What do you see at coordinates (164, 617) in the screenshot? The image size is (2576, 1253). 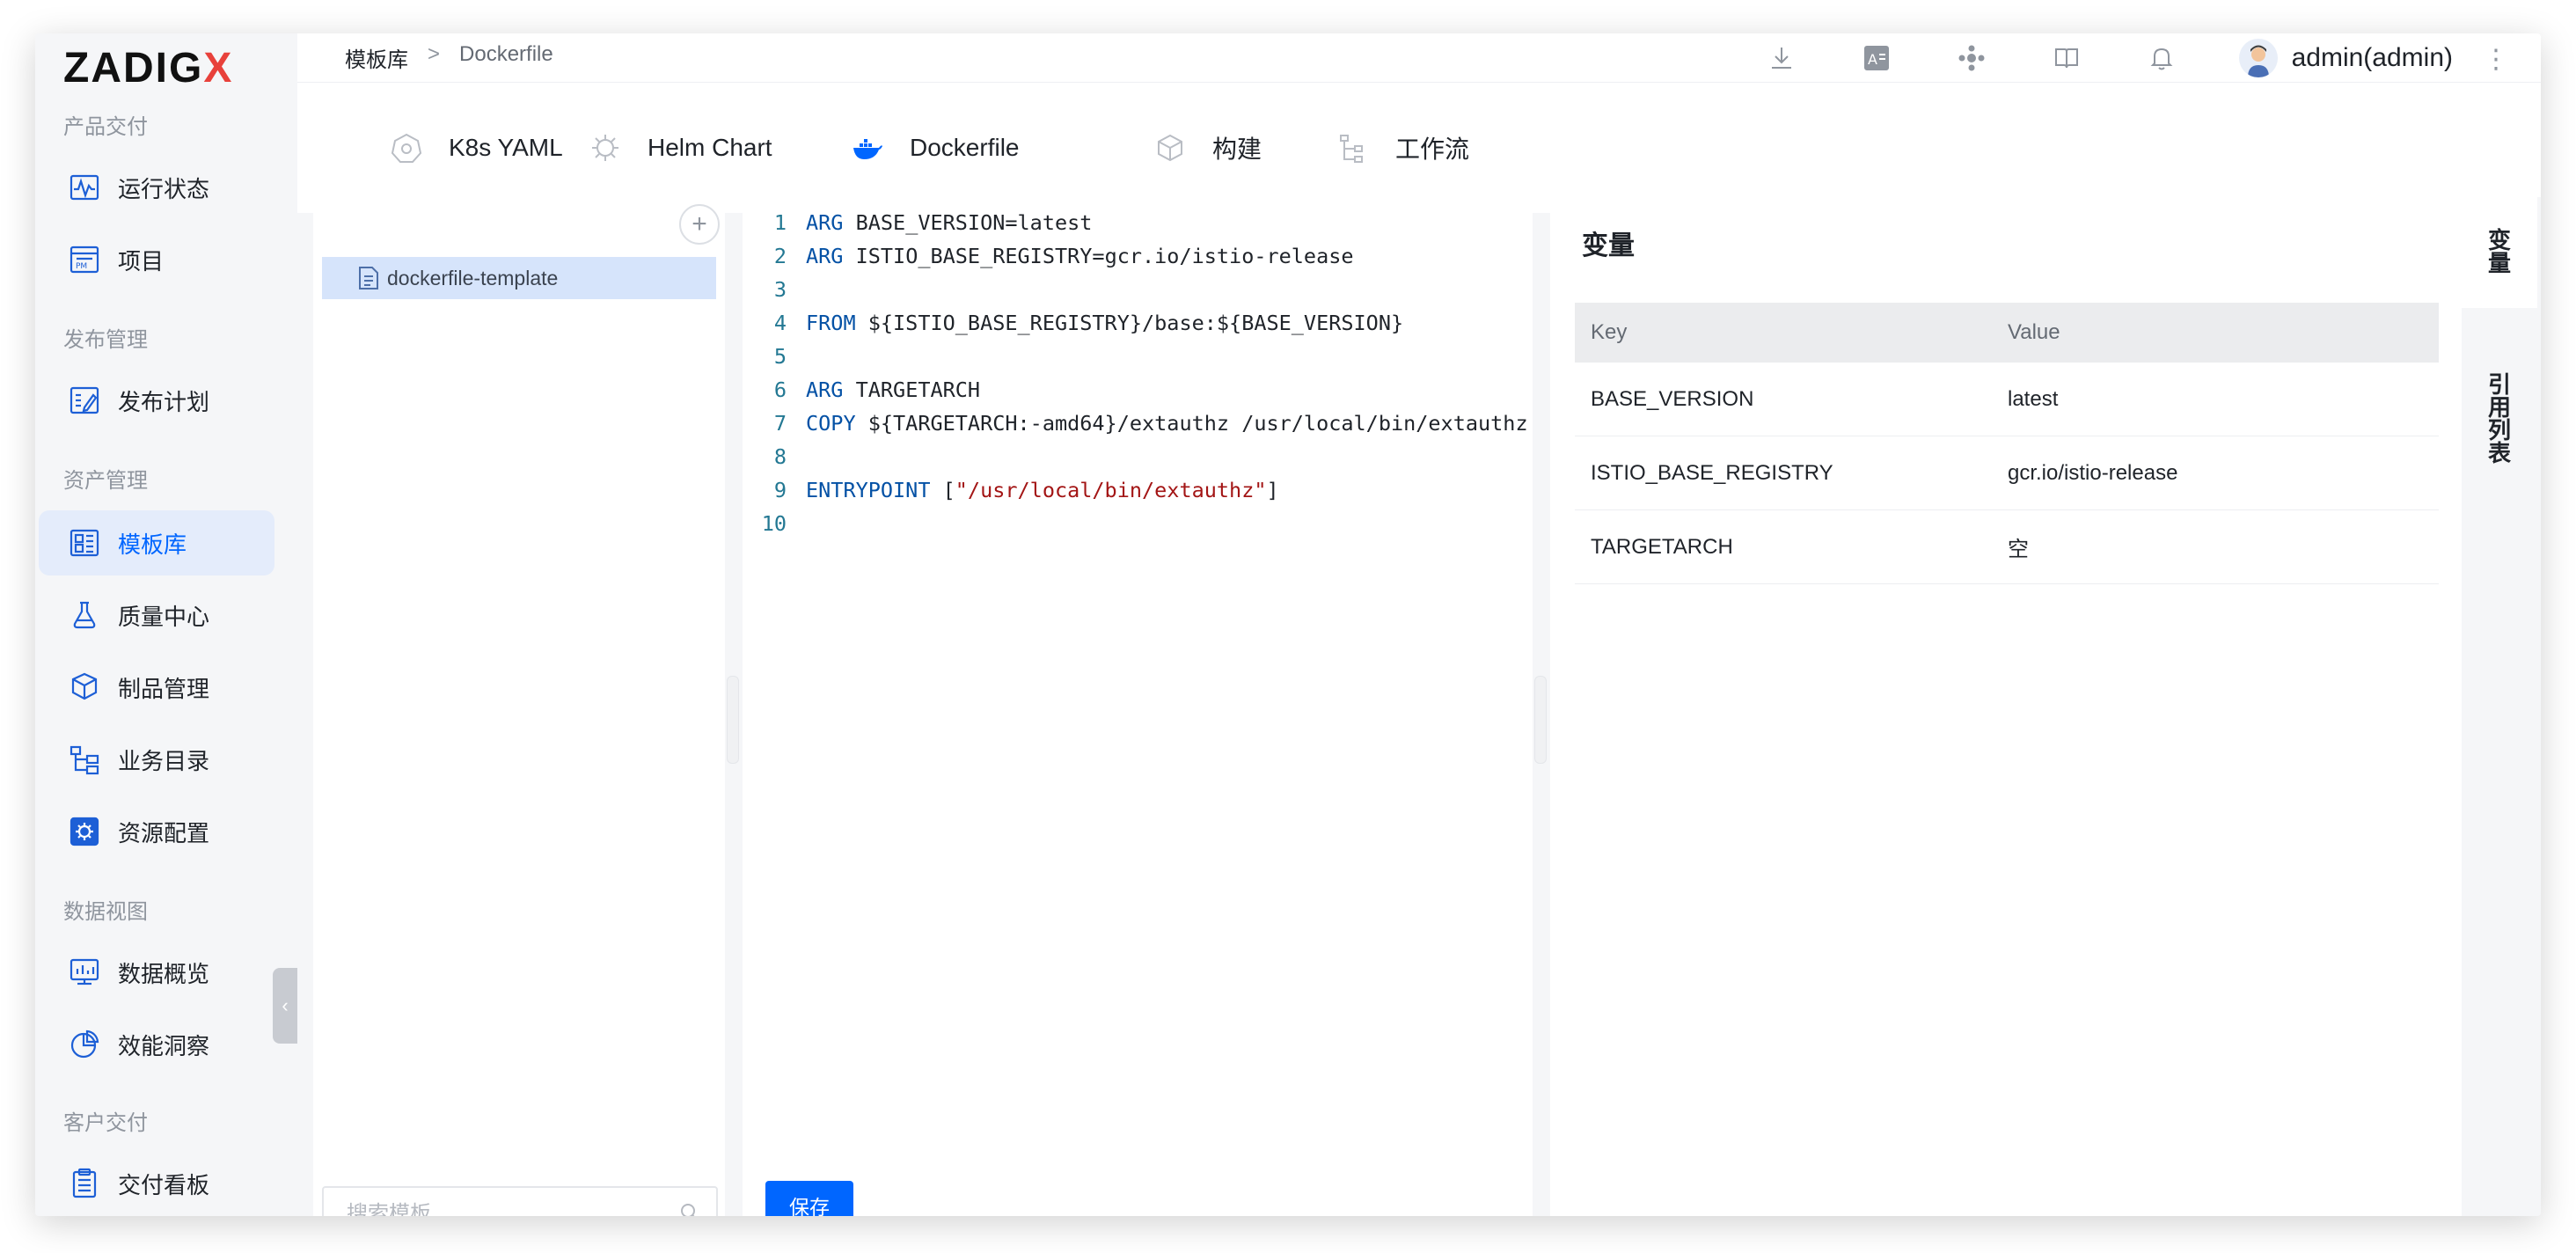 I see `sidebar-item-label: 质量中心` at bounding box center [164, 617].